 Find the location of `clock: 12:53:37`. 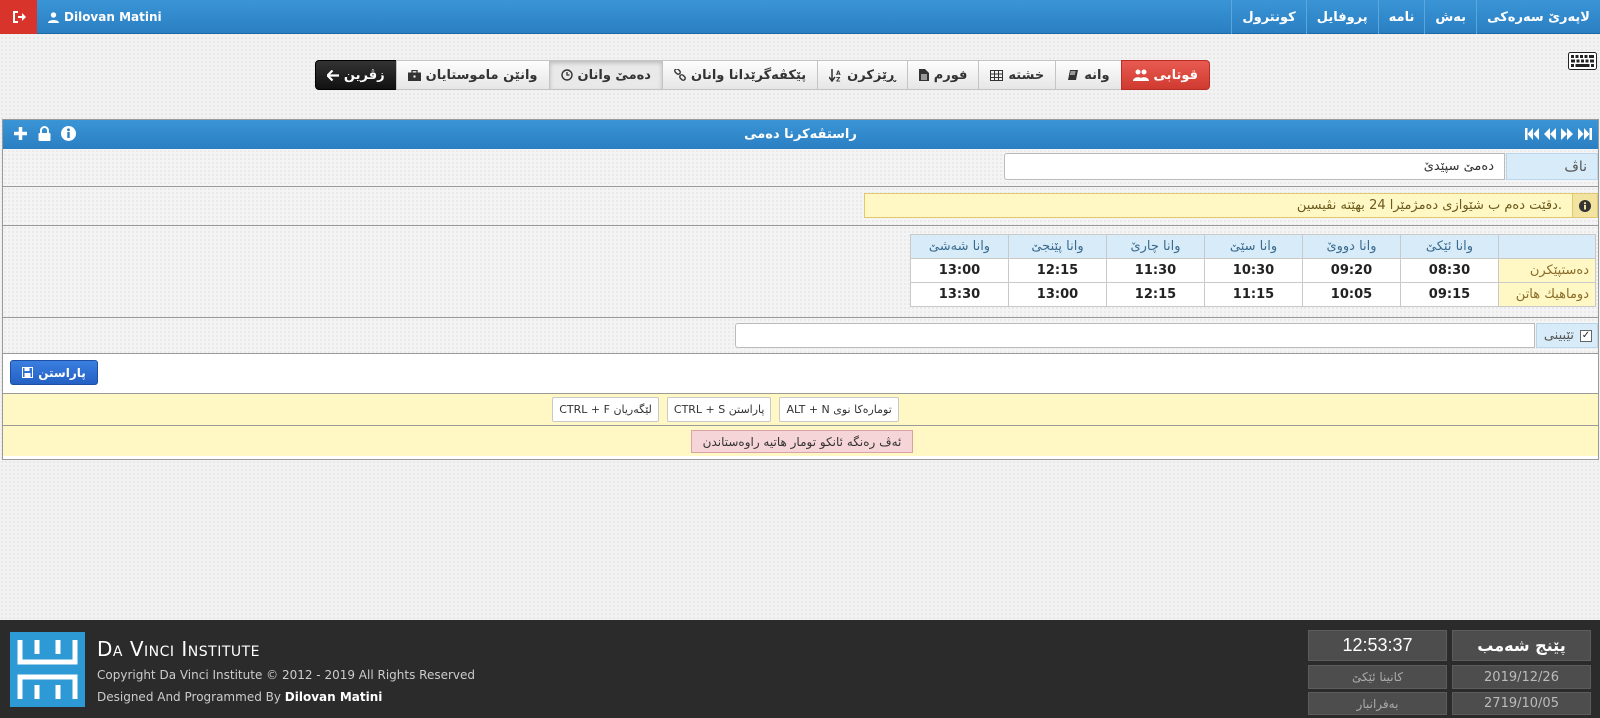

clock: 12:53:37 is located at coordinates (1377, 645).